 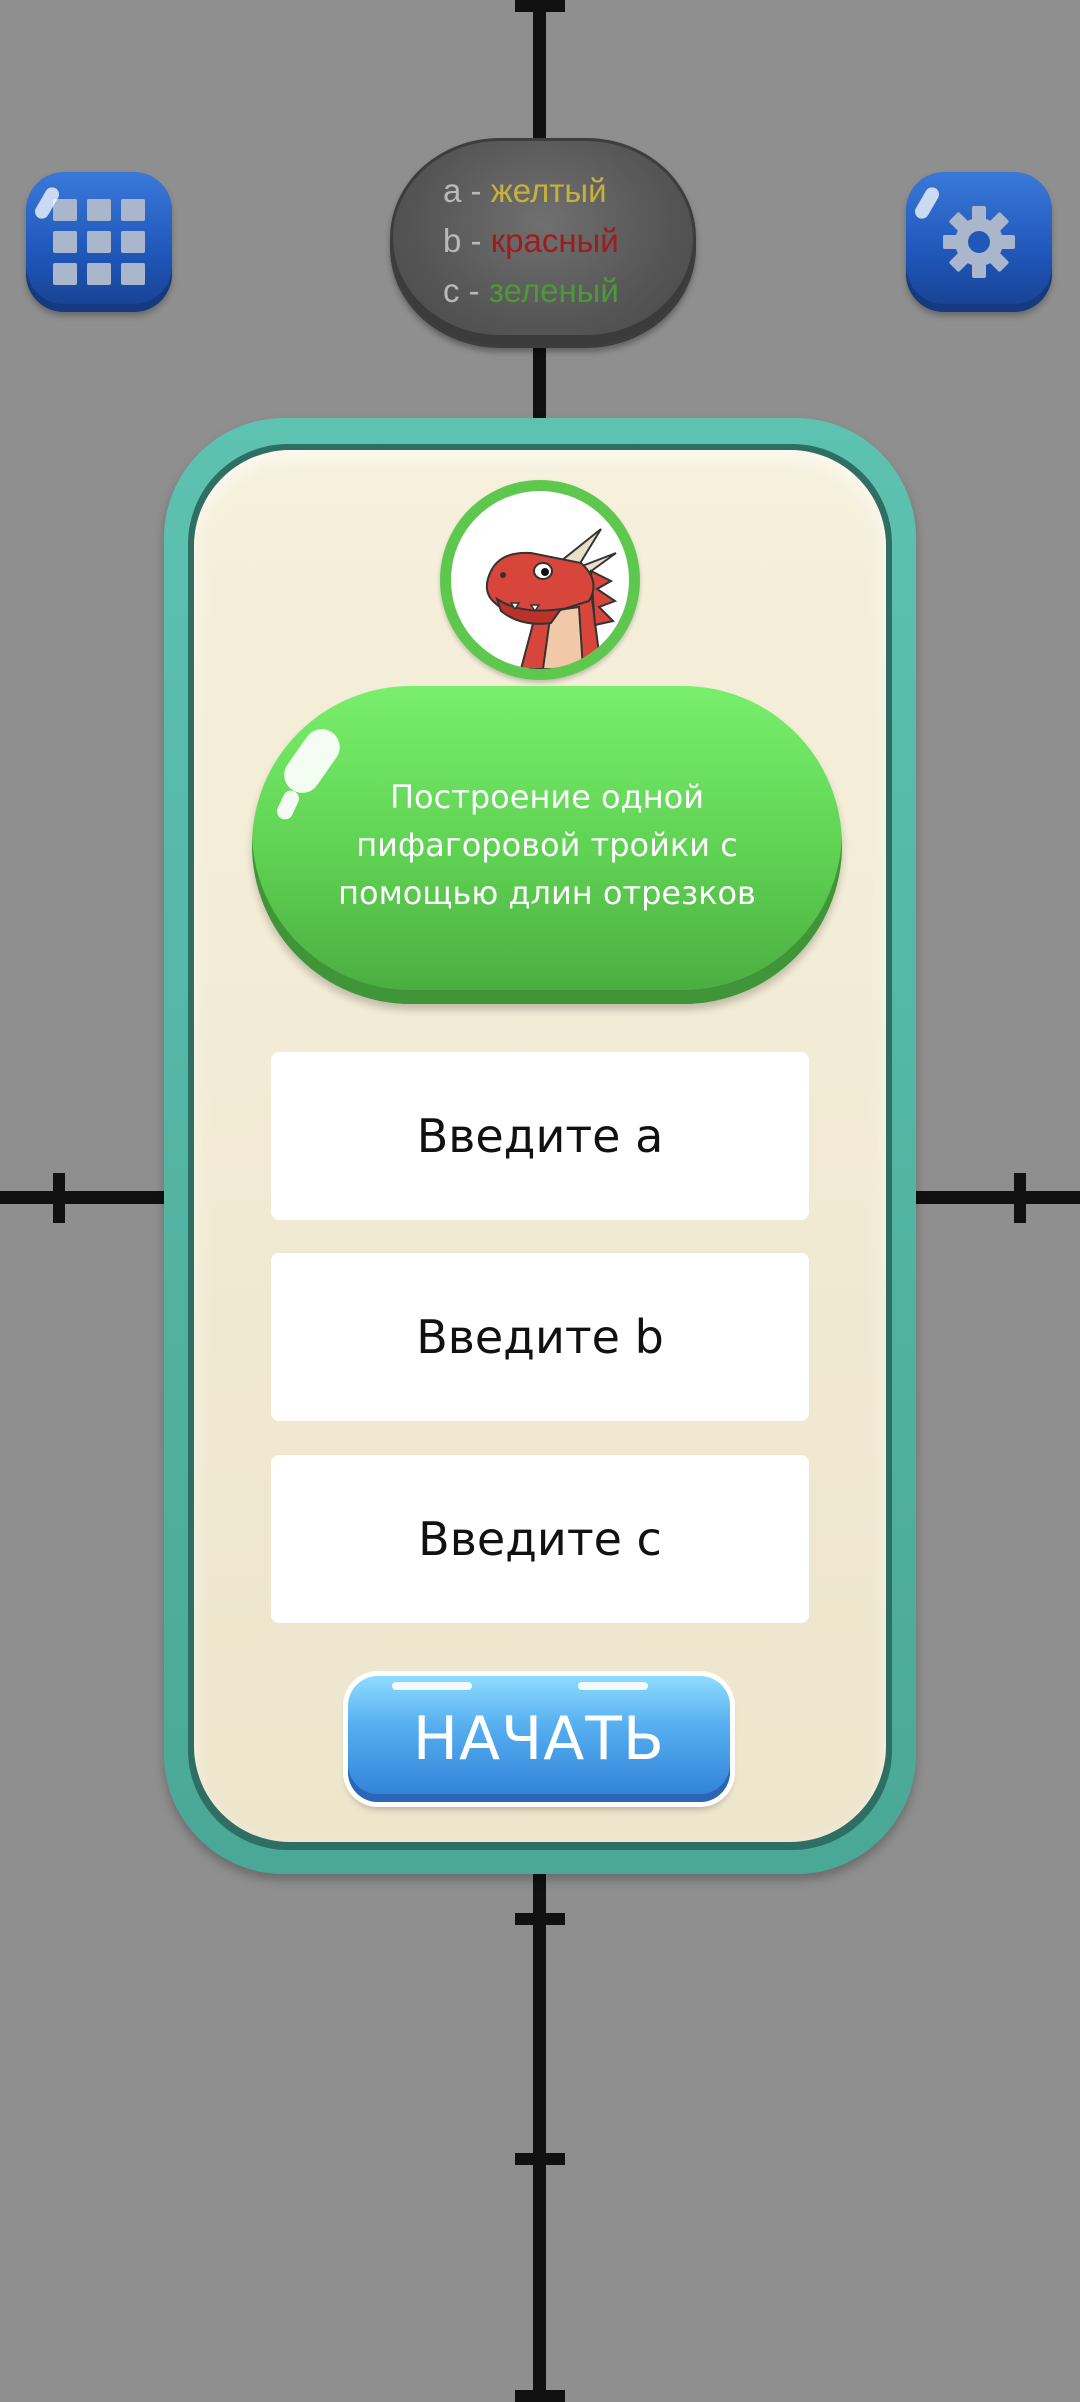 I want to click on gear-icon, so click(x=979, y=242).